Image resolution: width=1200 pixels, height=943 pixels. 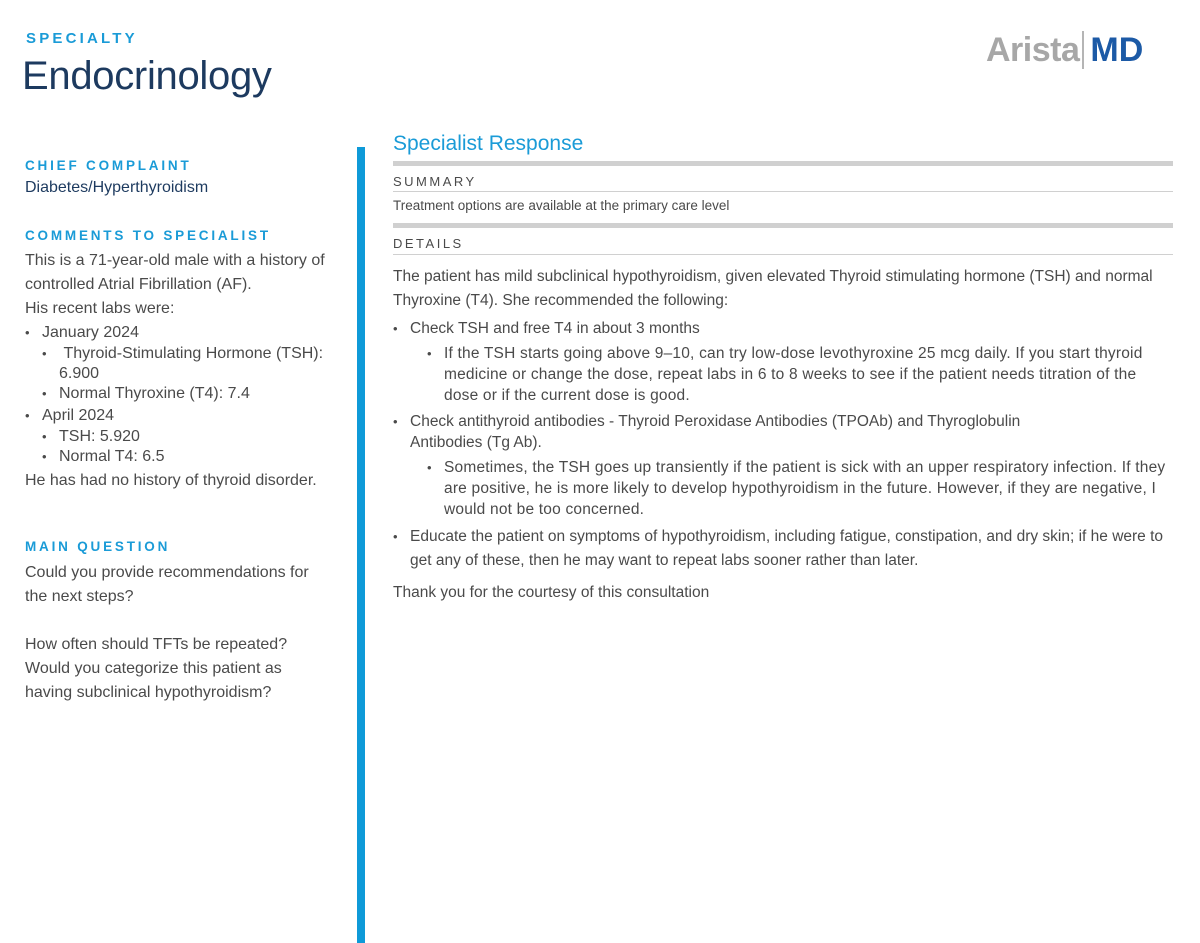 What do you see at coordinates (193, 364) in the screenshot?
I see `lab-item: Thyroid-Stimulating Hormone (TSH): 6.900` at bounding box center [193, 364].